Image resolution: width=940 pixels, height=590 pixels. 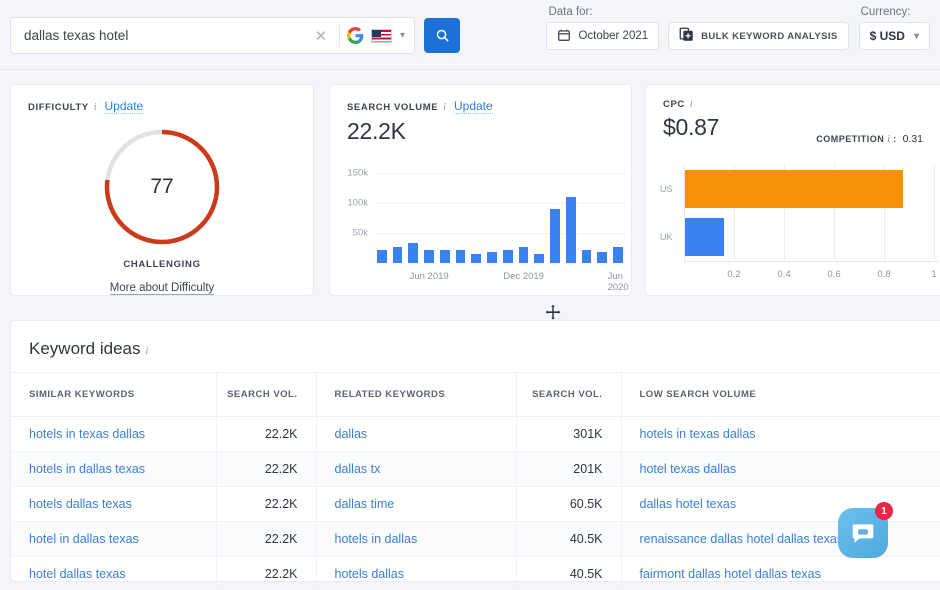 I want to click on clear-search-icon: ✕, so click(x=321, y=36).